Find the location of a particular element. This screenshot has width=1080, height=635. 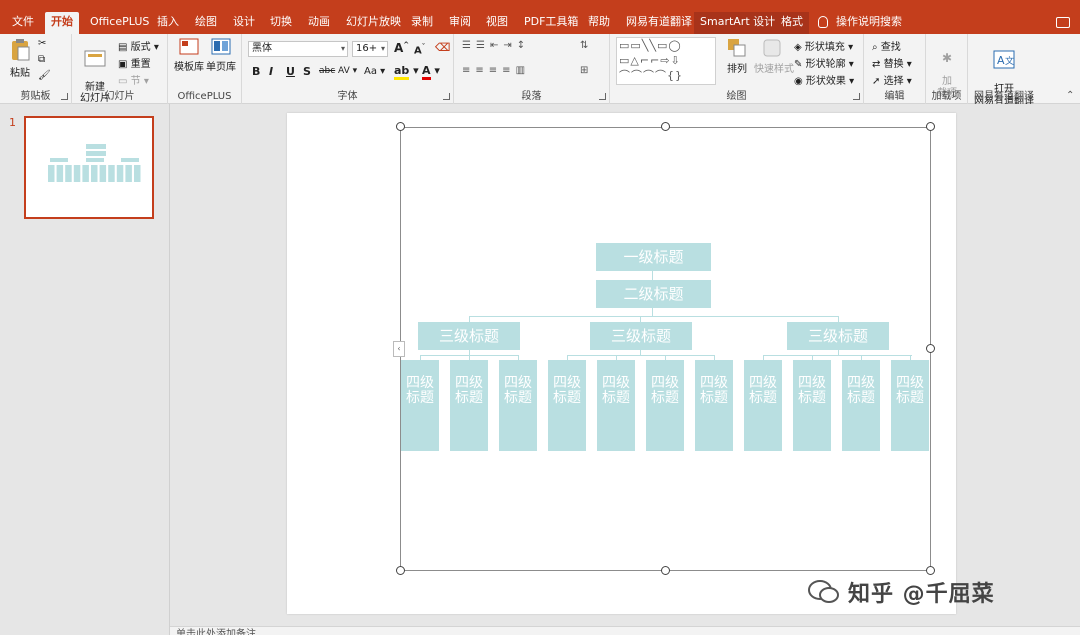

resize-handle-right is located at coordinates (930, 348).